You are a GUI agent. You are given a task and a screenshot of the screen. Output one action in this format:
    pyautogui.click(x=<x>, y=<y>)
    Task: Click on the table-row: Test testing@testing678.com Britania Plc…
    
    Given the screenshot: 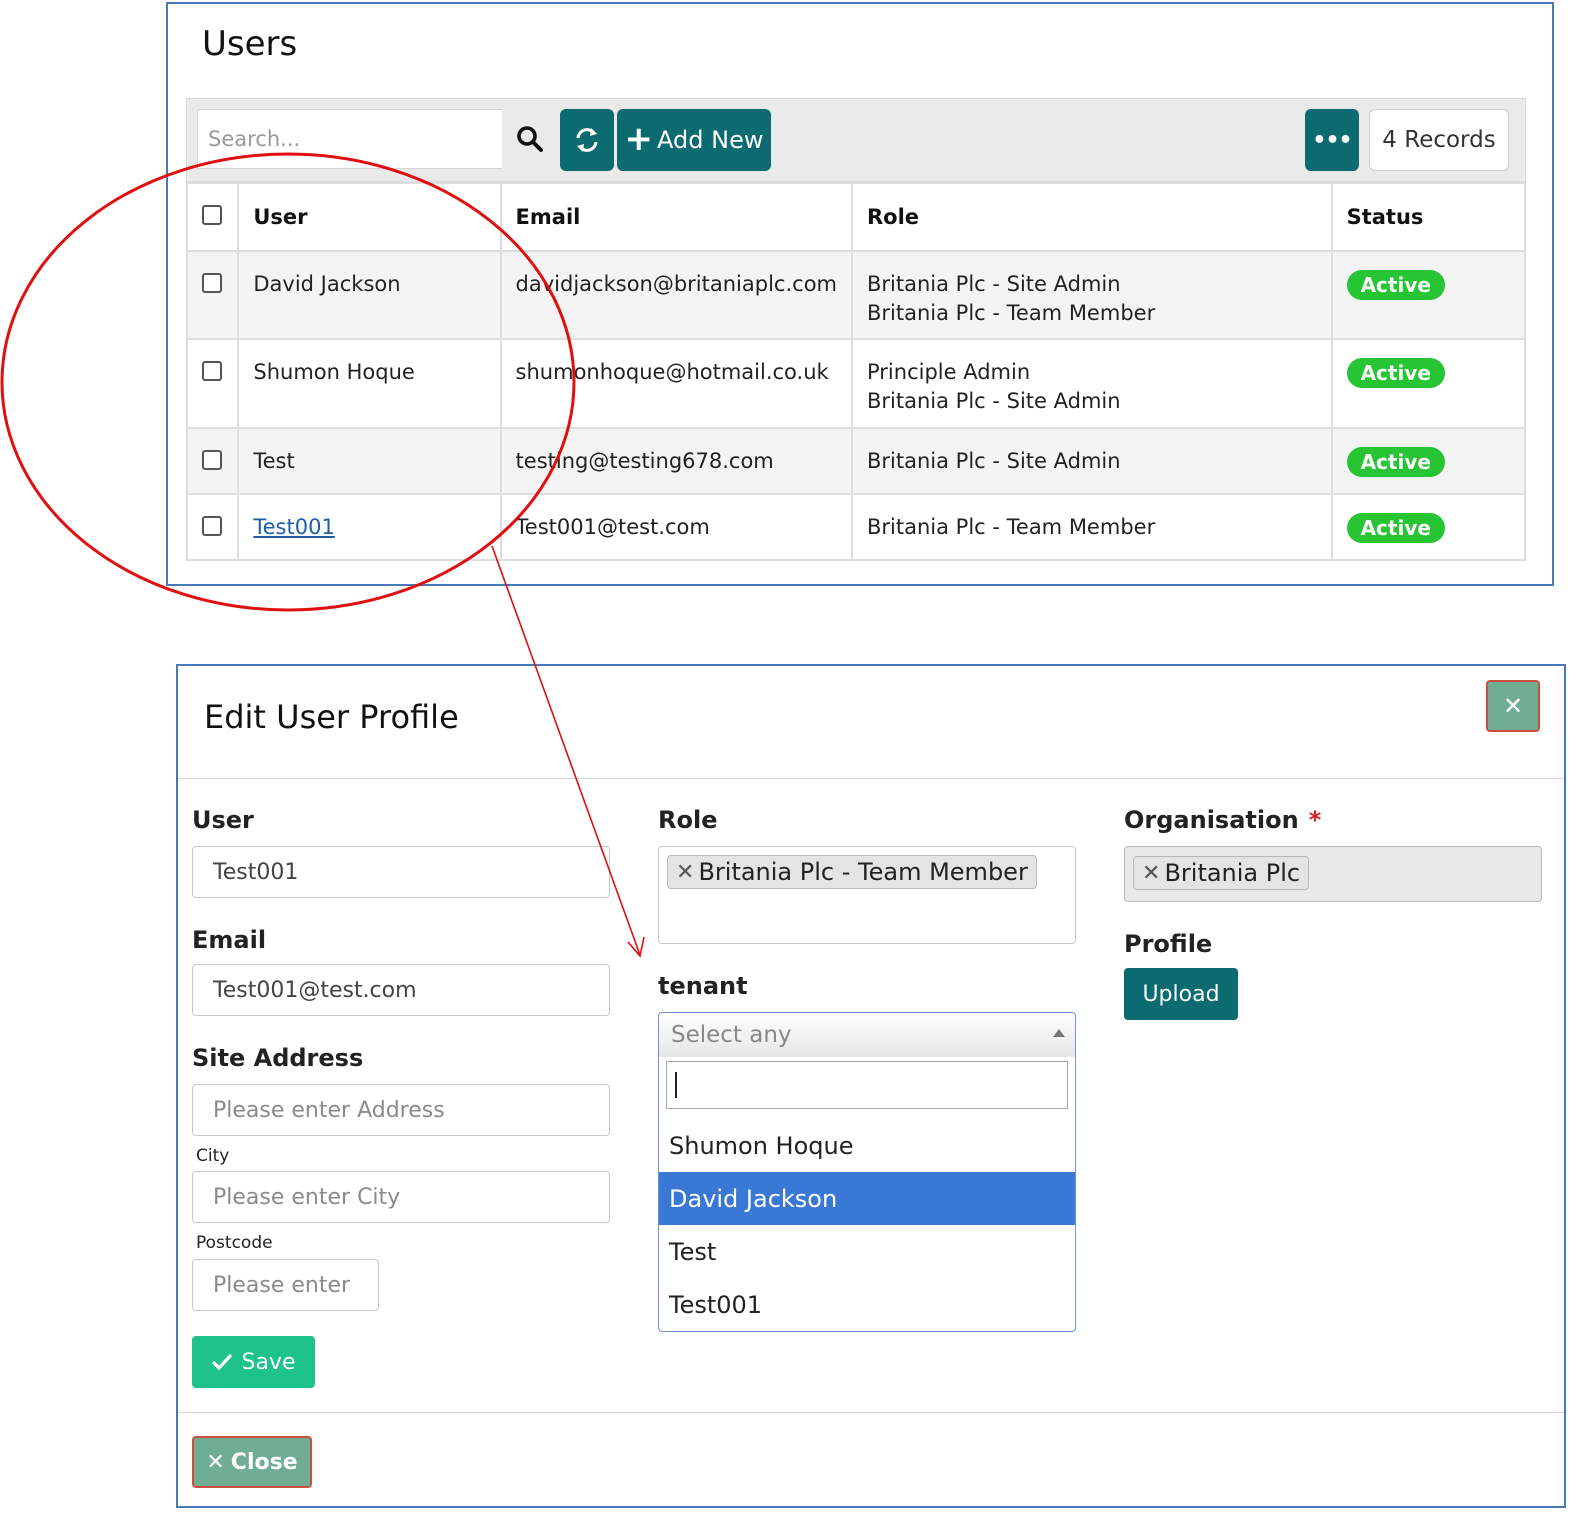 What is the action you would take?
    pyautogui.click(x=856, y=461)
    